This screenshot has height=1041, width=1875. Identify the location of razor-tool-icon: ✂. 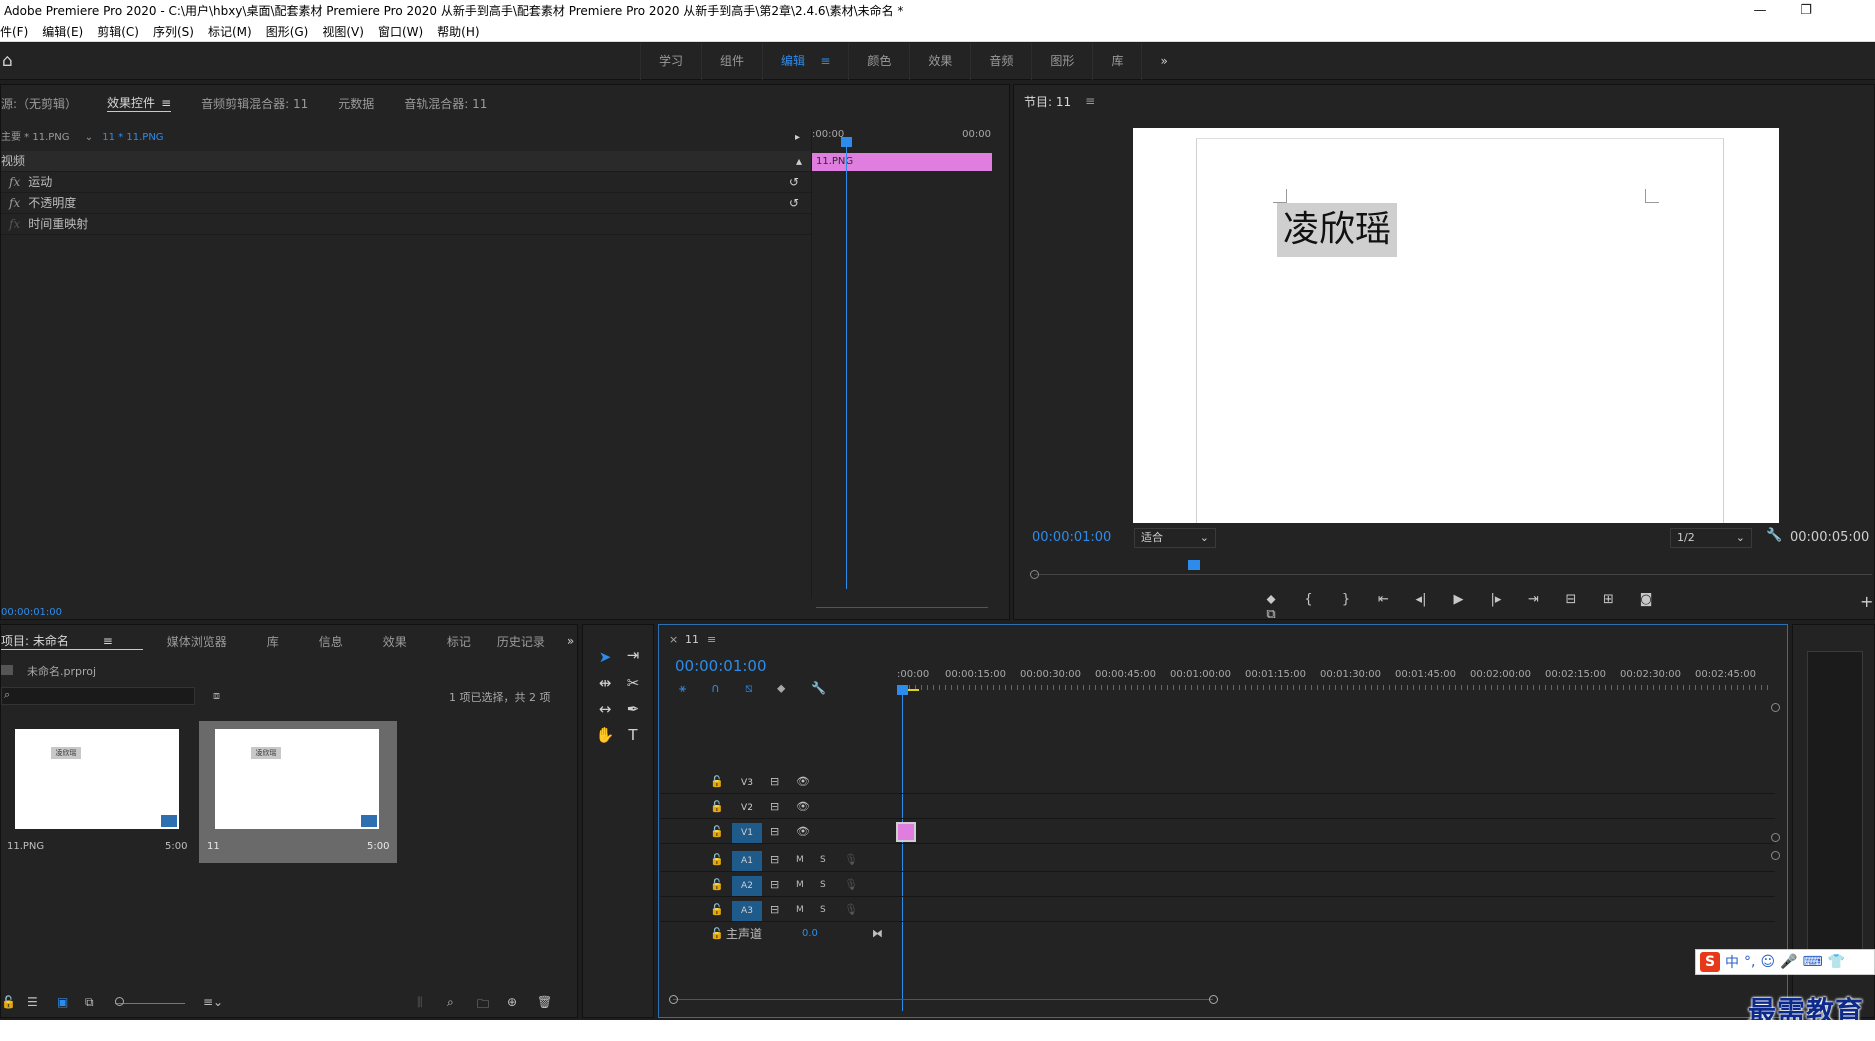
(633, 683).